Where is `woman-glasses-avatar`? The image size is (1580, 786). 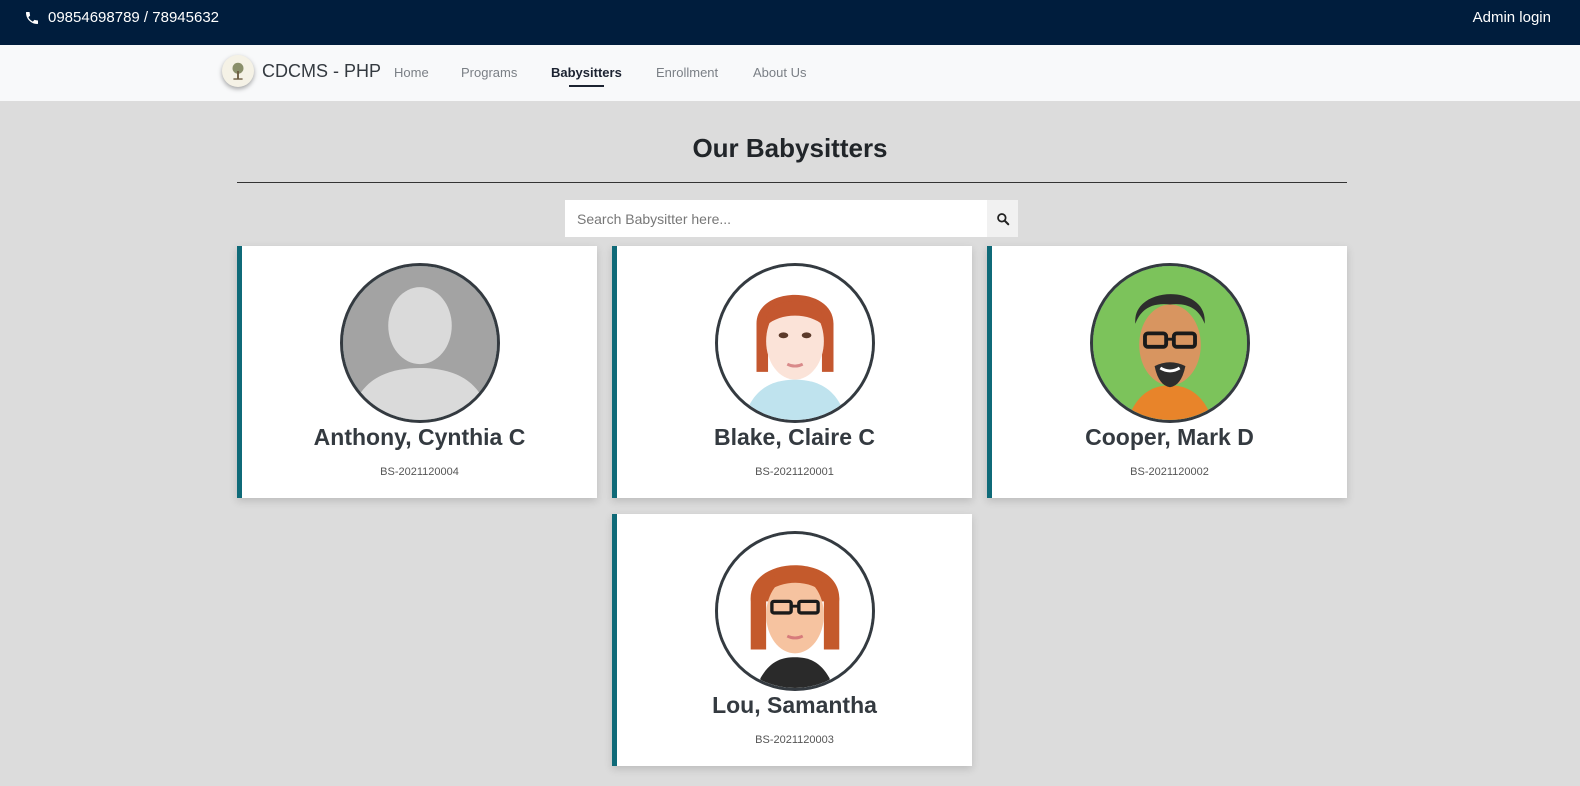
woman-glasses-avatar is located at coordinates (795, 611).